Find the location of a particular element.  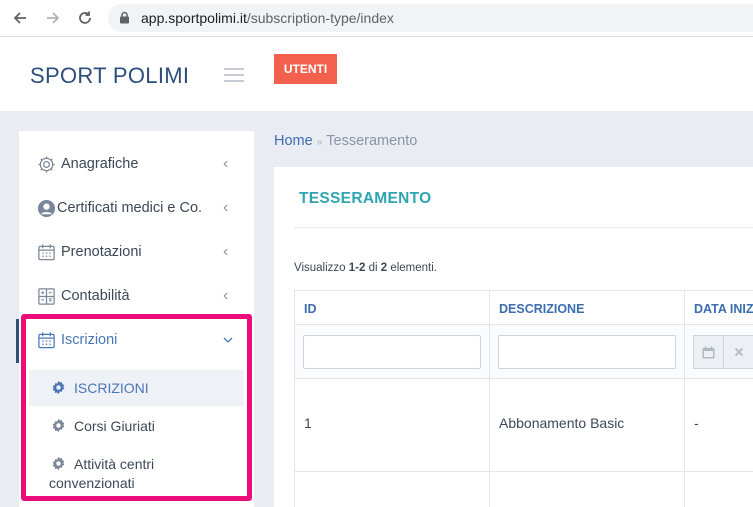

sidebar-item-certificati: Certificati medici e Co. ‹ is located at coordinates (136, 208).